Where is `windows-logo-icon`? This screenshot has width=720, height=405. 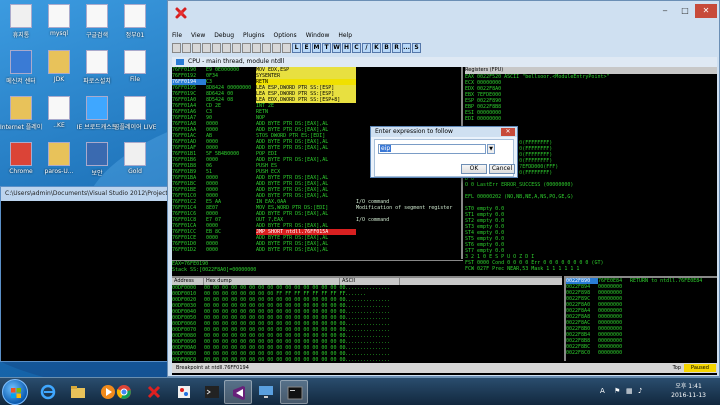 windows-logo-icon is located at coordinates (16, 393).